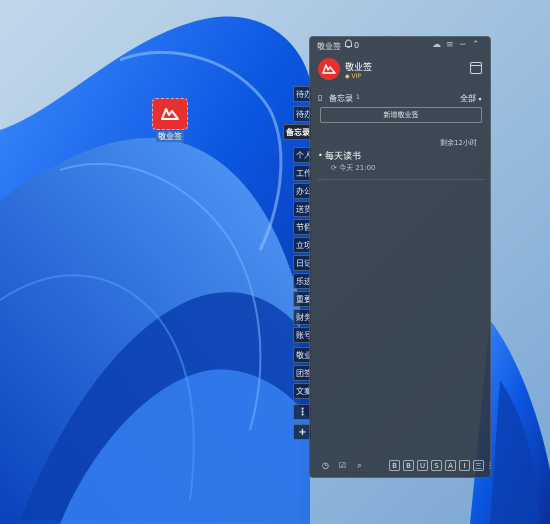  I want to click on panel-title: 敬业签, so click(329, 46).